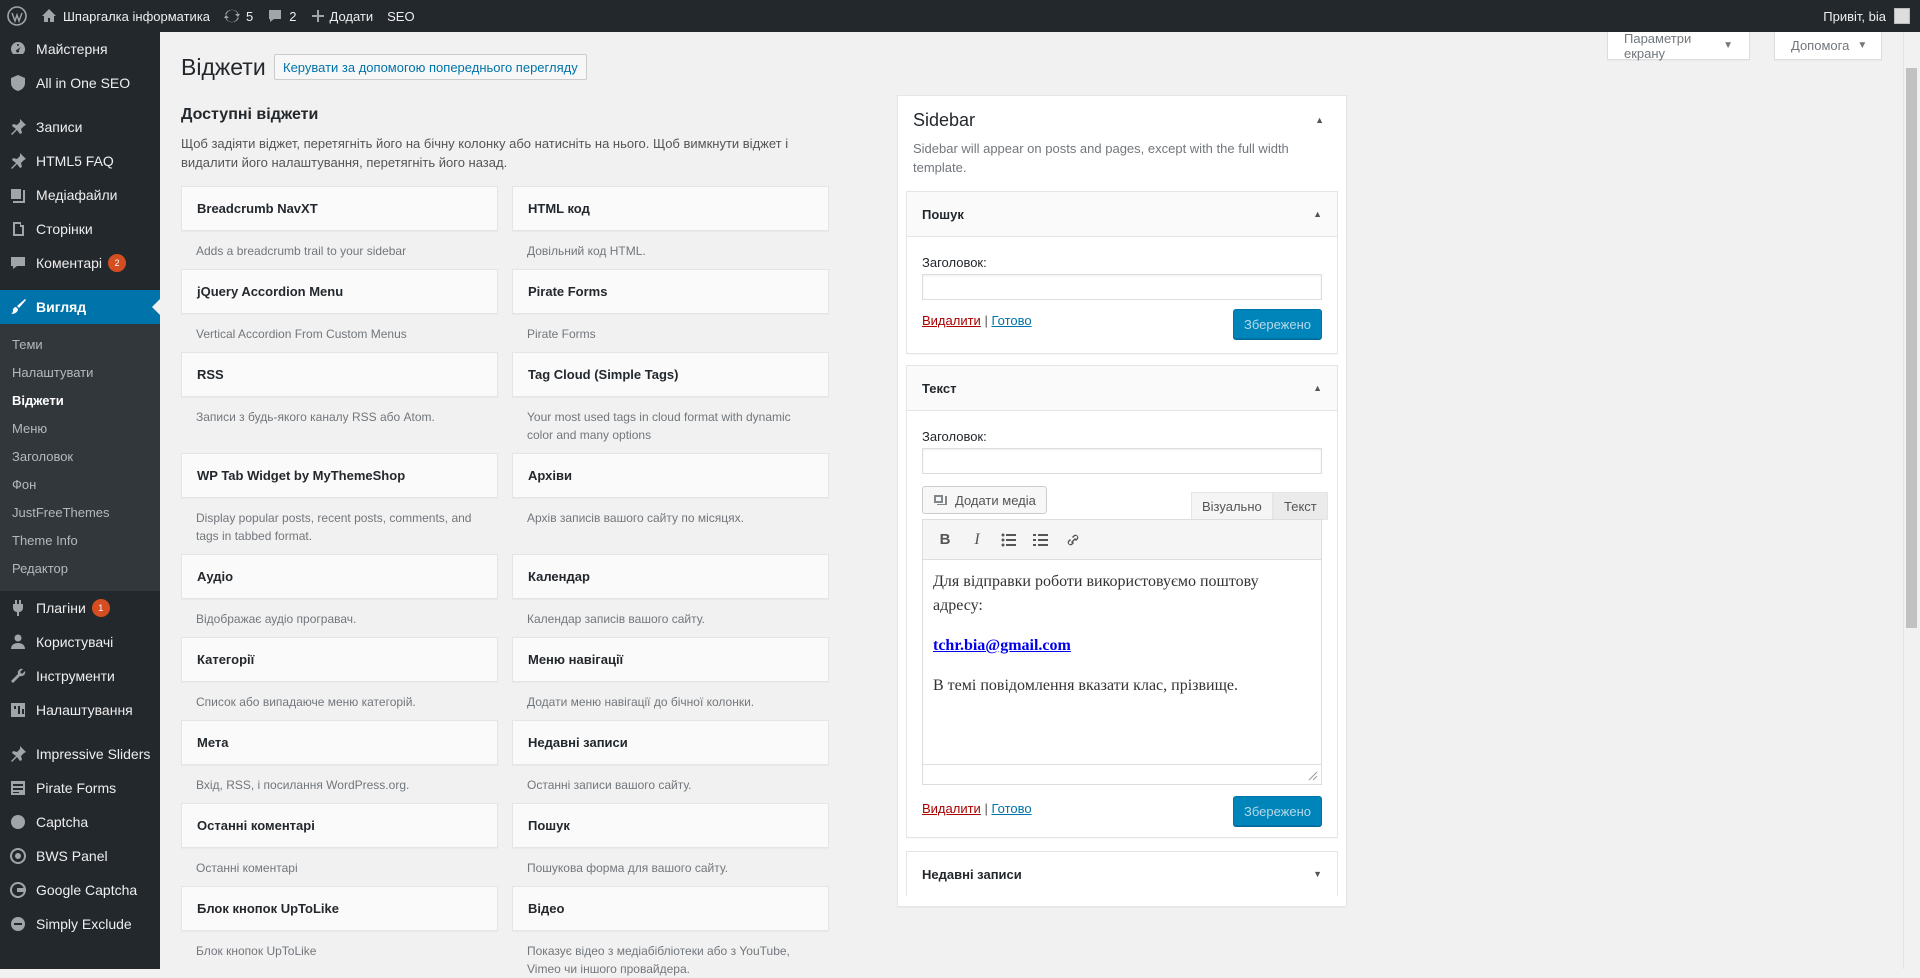  I want to click on add-media-button: Додати медіа, so click(984, 500).